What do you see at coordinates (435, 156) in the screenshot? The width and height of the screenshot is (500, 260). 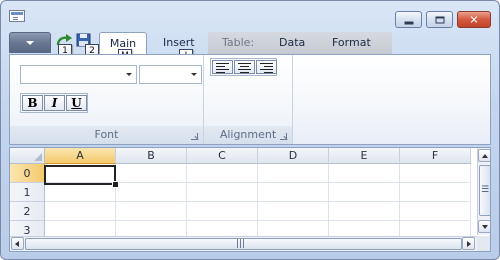 I see `column-header-f: F` at bounding box center [435, 156].